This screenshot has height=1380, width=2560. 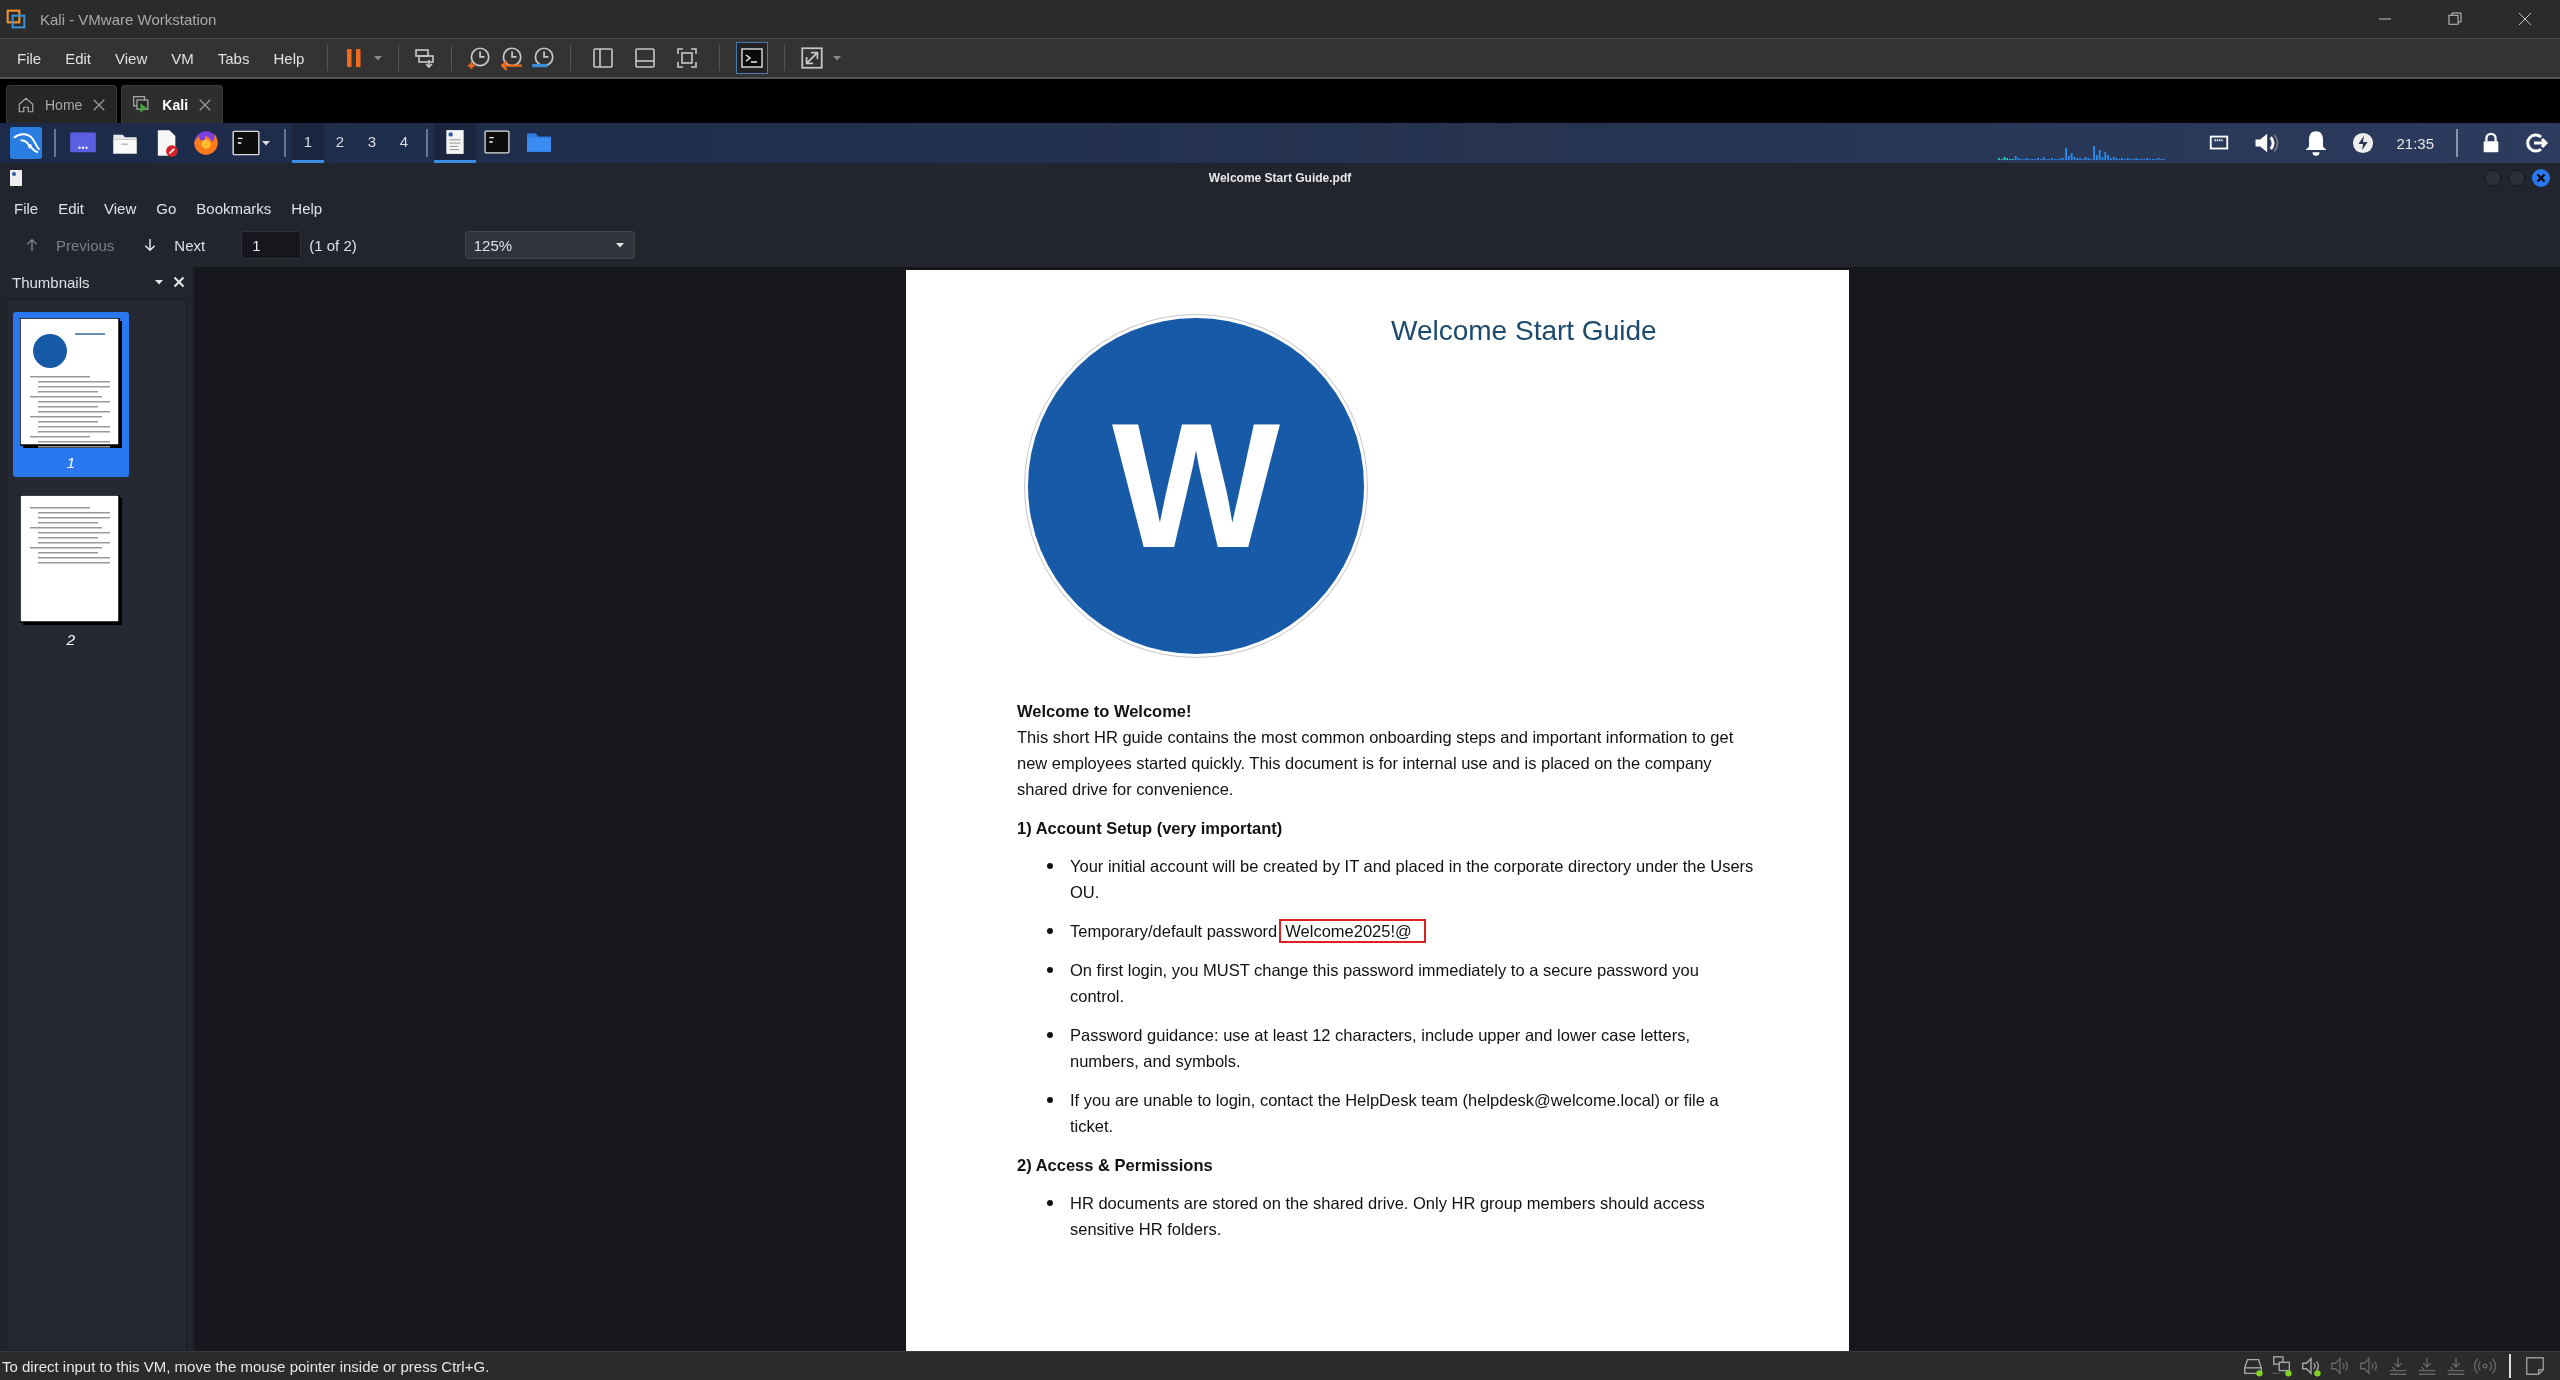 What do you see at coordinates (340, 143) in the screenshot?
I see `workspace-button: 2` at bounding box center [340, 143].